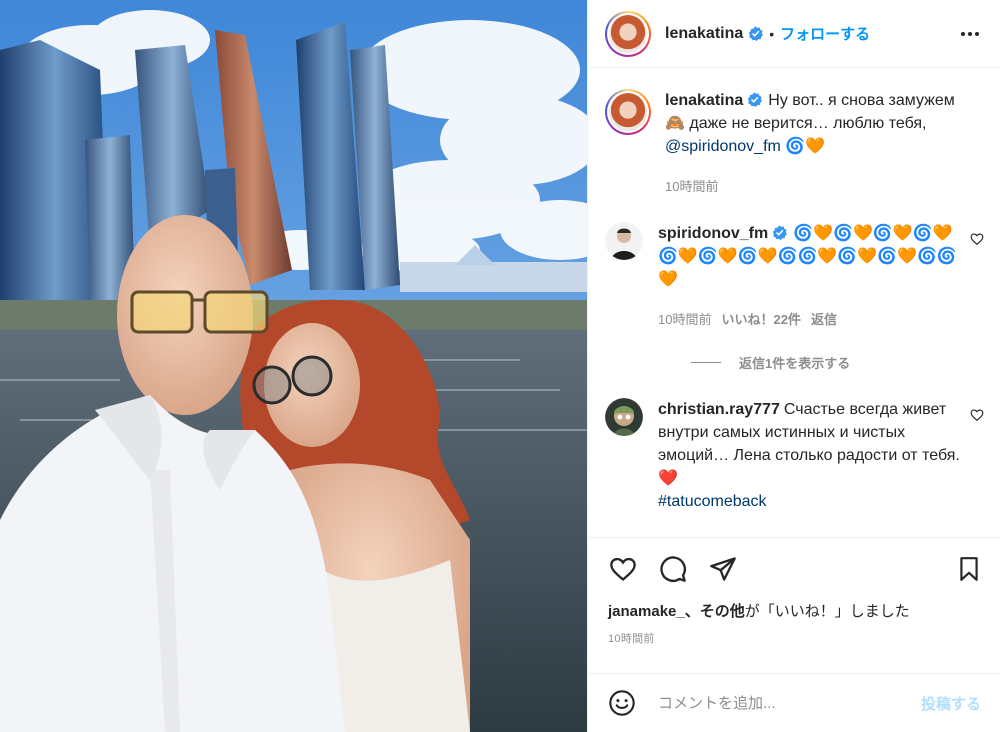 This screenshot has width=1000, height=732. I want to click on bookmark-icon, so click(969, 569).